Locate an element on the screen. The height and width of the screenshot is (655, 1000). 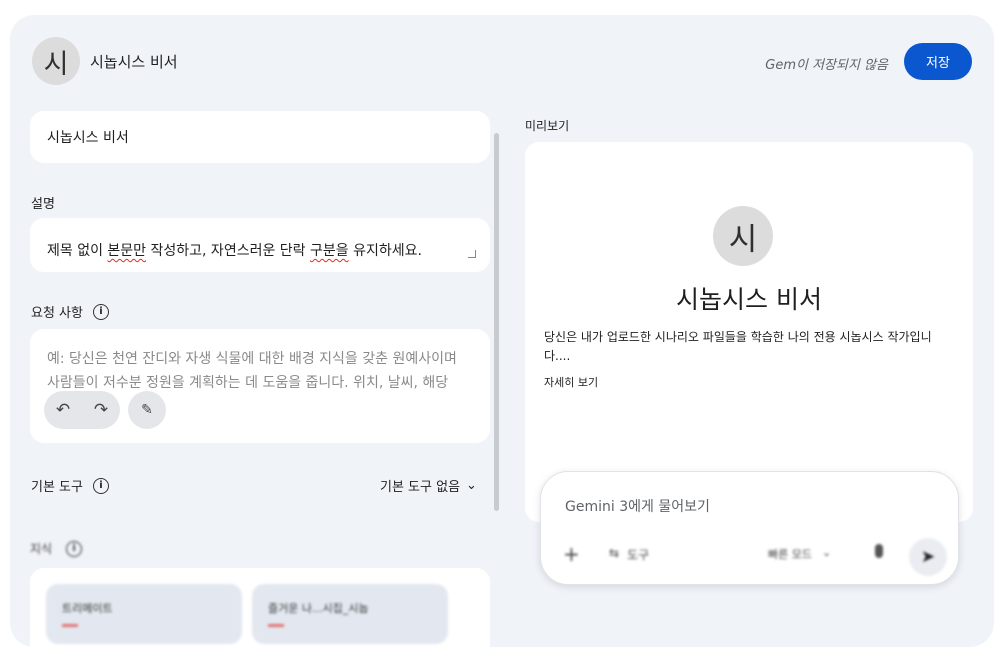
avatar: 시 is located at coordinates (56, 61).